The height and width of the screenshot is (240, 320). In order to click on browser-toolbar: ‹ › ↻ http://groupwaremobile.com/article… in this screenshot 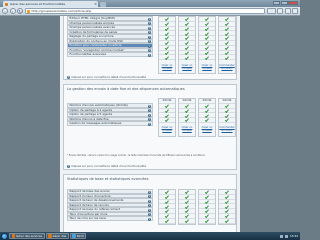, I will do `click(150, 11)`.